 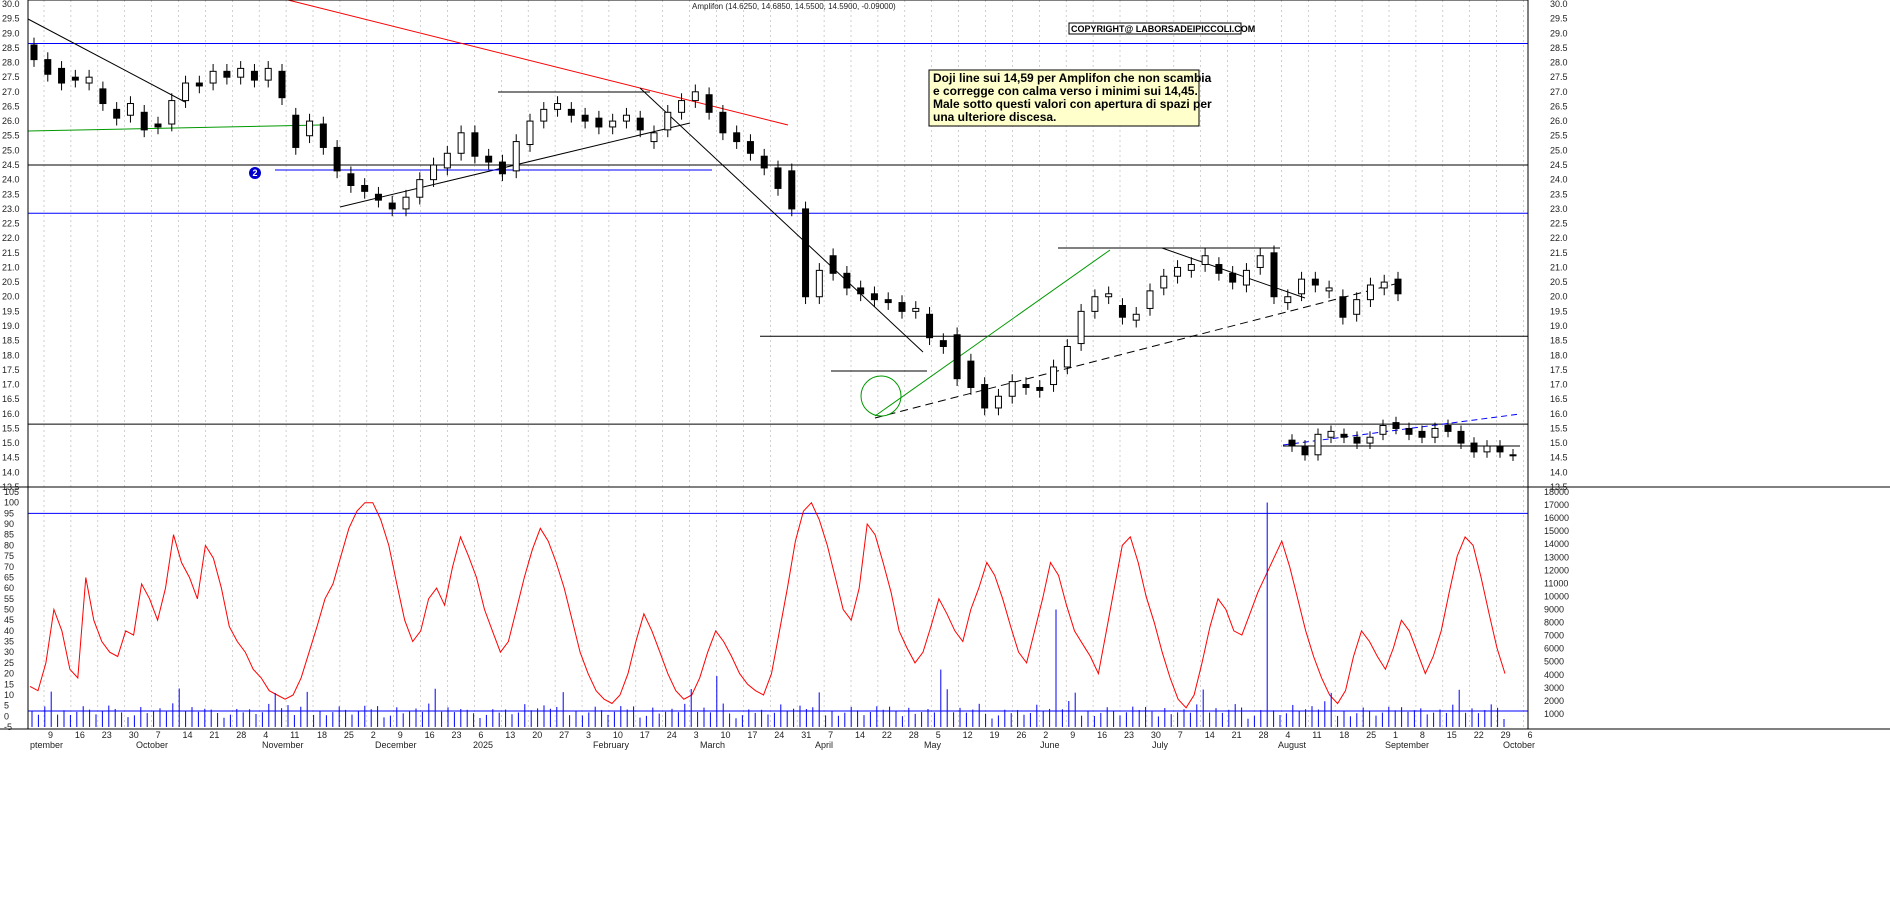 What do you see at coordinates (373, 735) in the screenshot?
I see `day-label-12: 2` at bounding box center [373, 735].